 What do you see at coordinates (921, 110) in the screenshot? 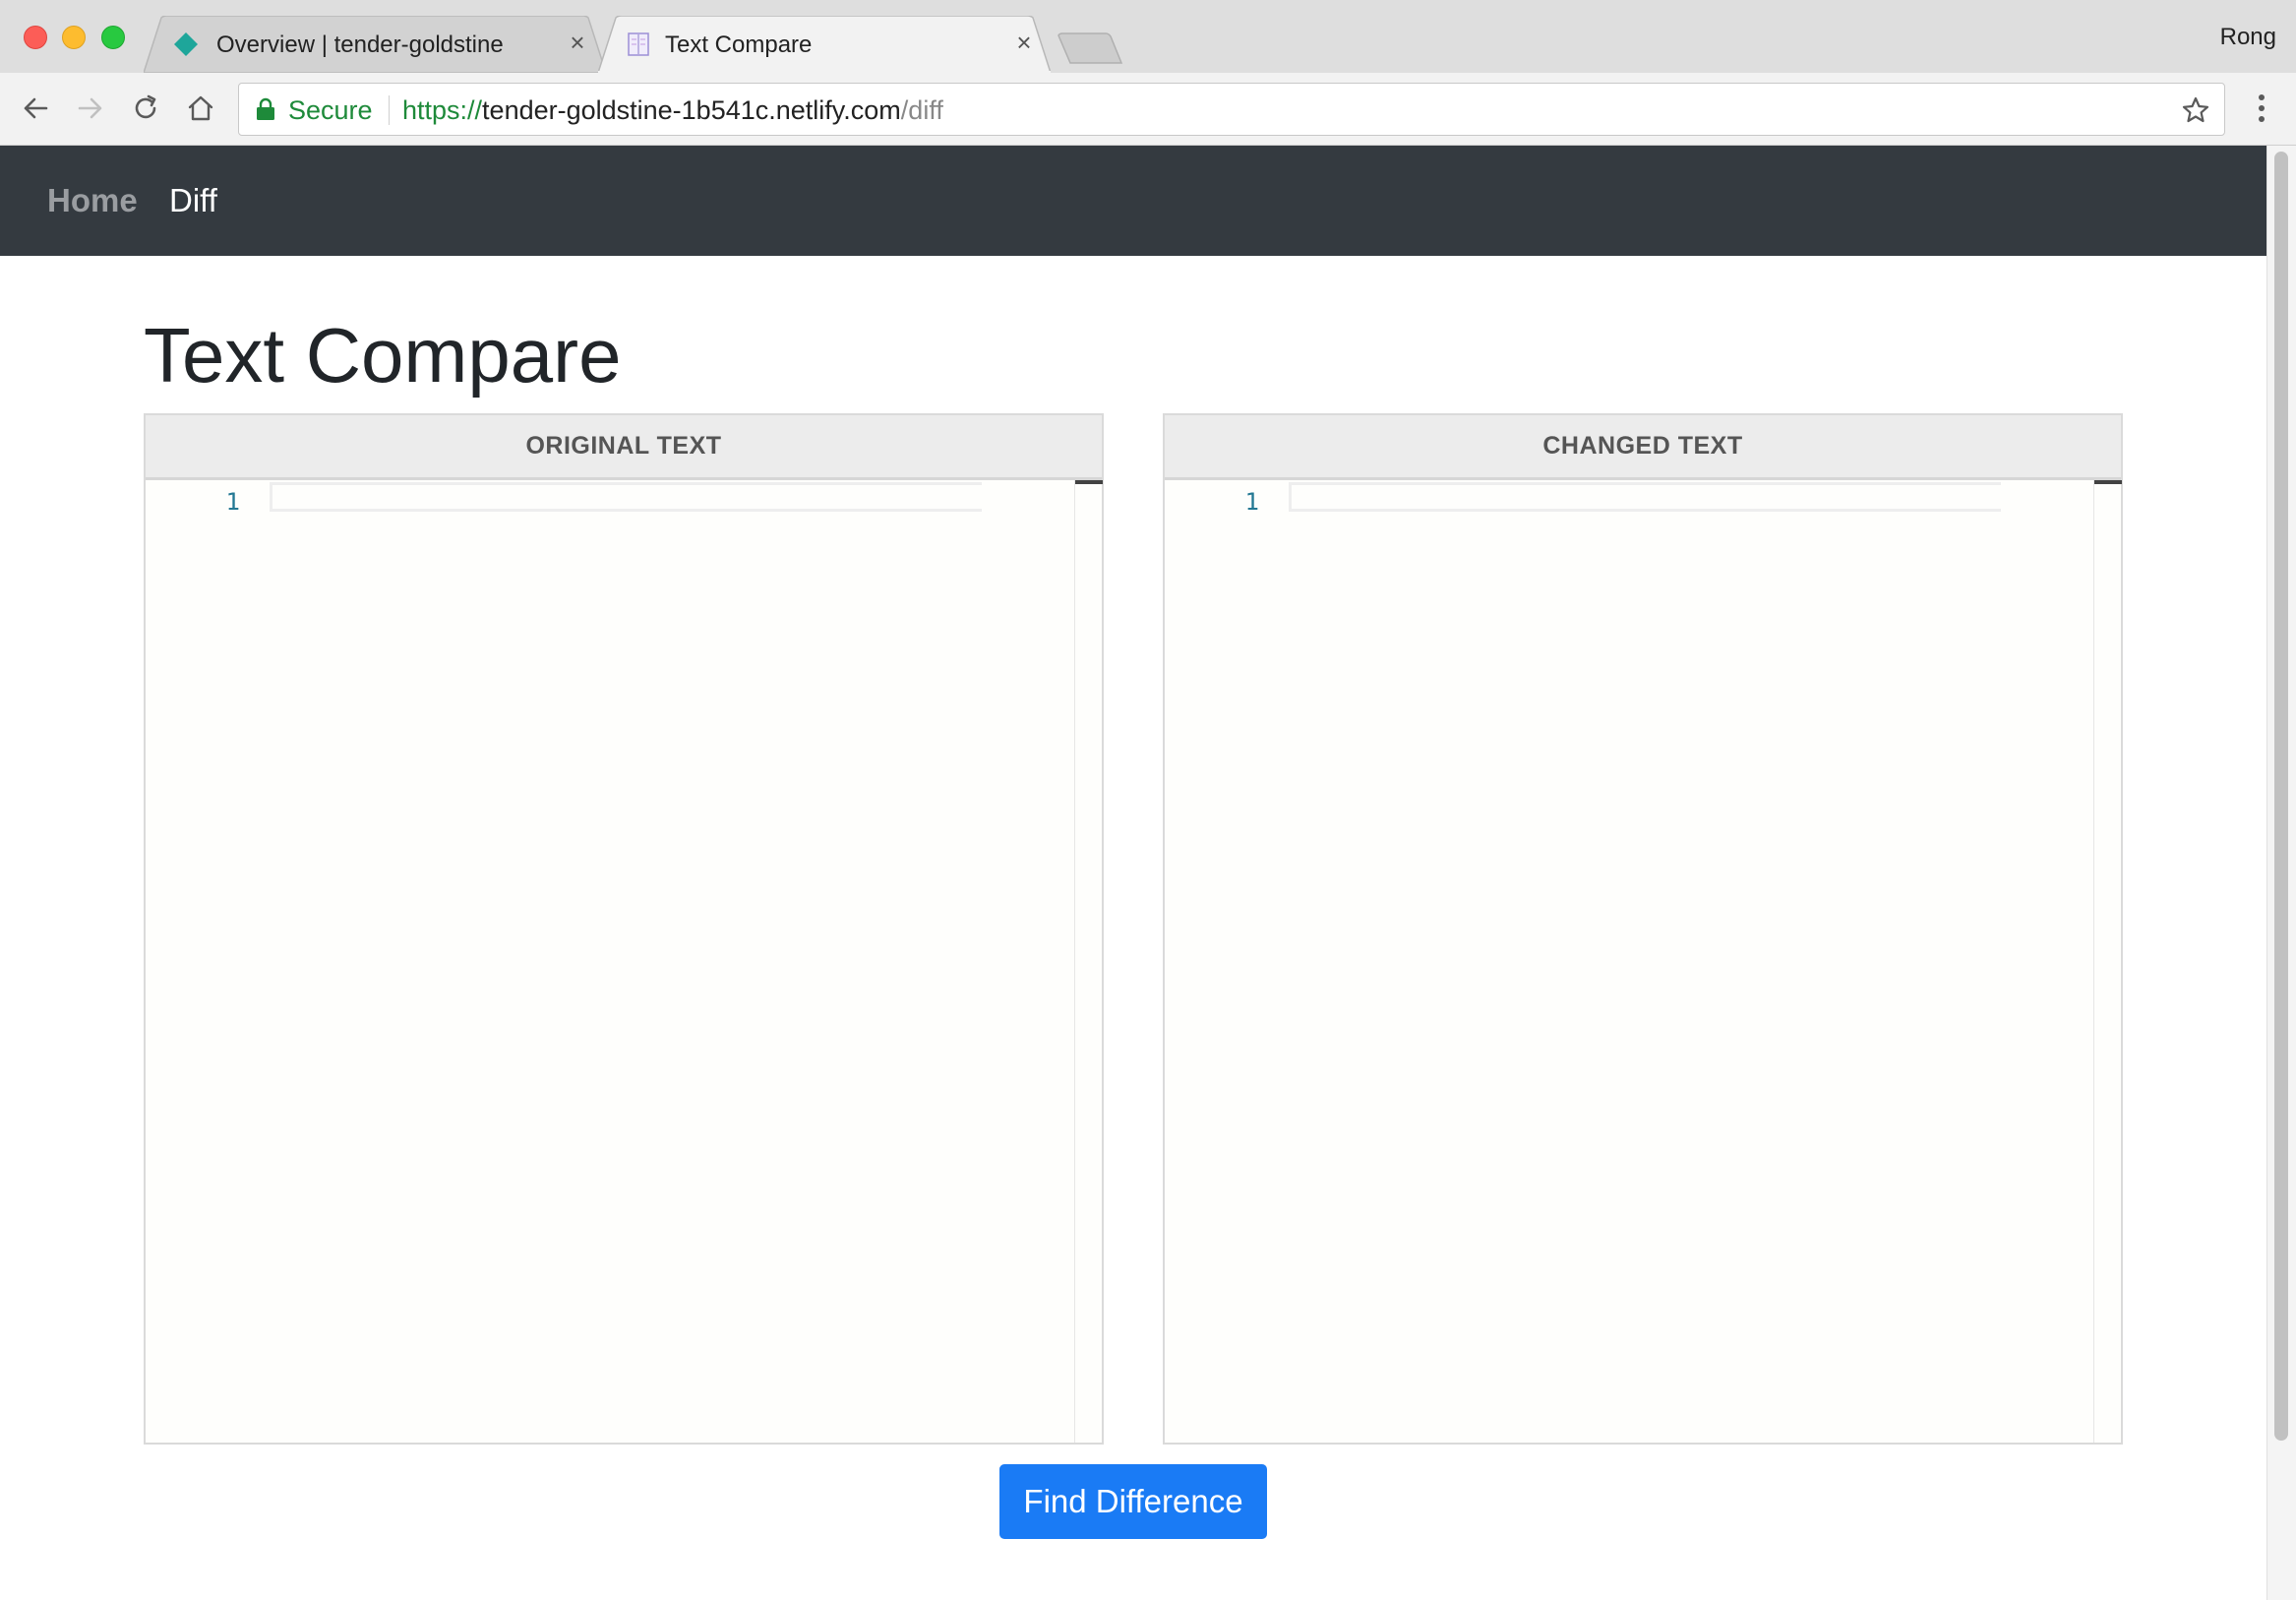
I see `url-path: /diff` at bounding box center [921, 110].